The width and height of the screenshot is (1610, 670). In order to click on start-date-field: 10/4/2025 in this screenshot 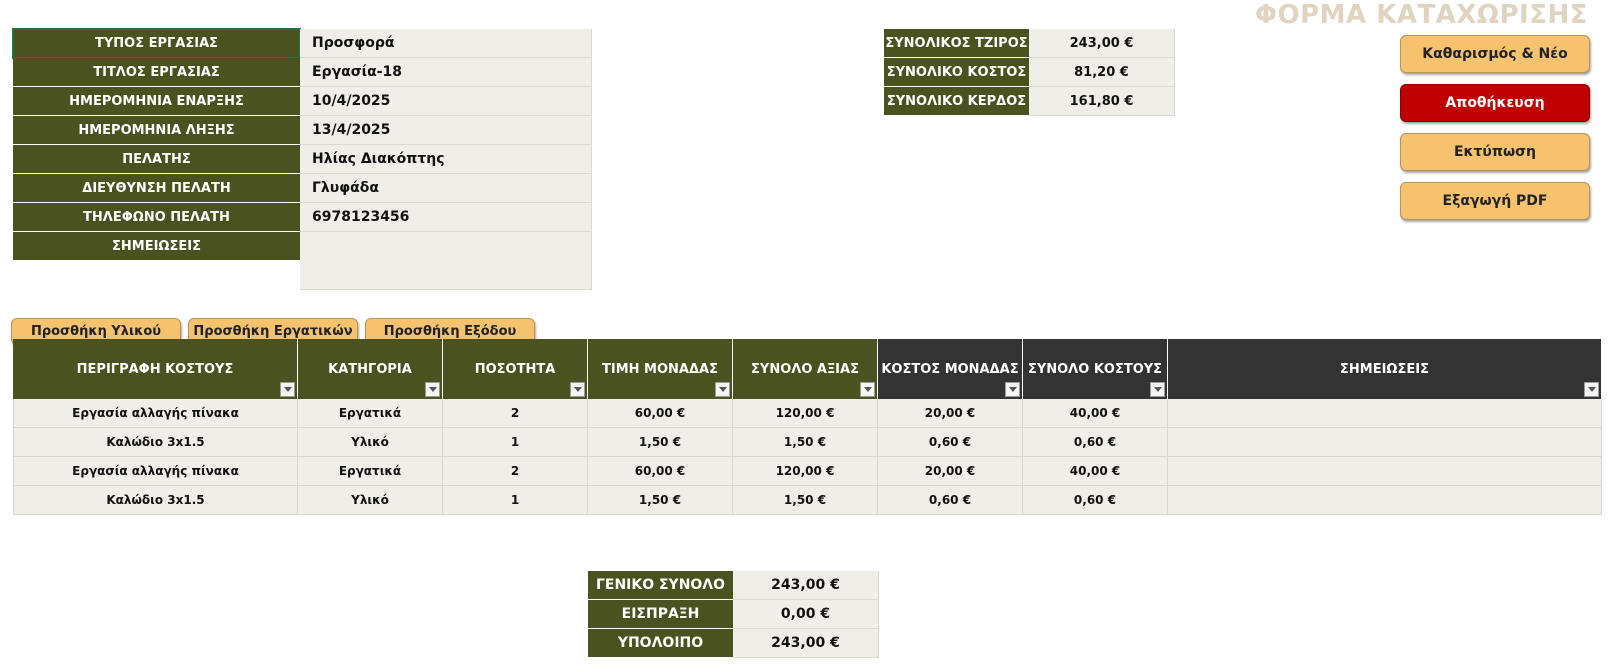, I will do `click(446, 101)`.